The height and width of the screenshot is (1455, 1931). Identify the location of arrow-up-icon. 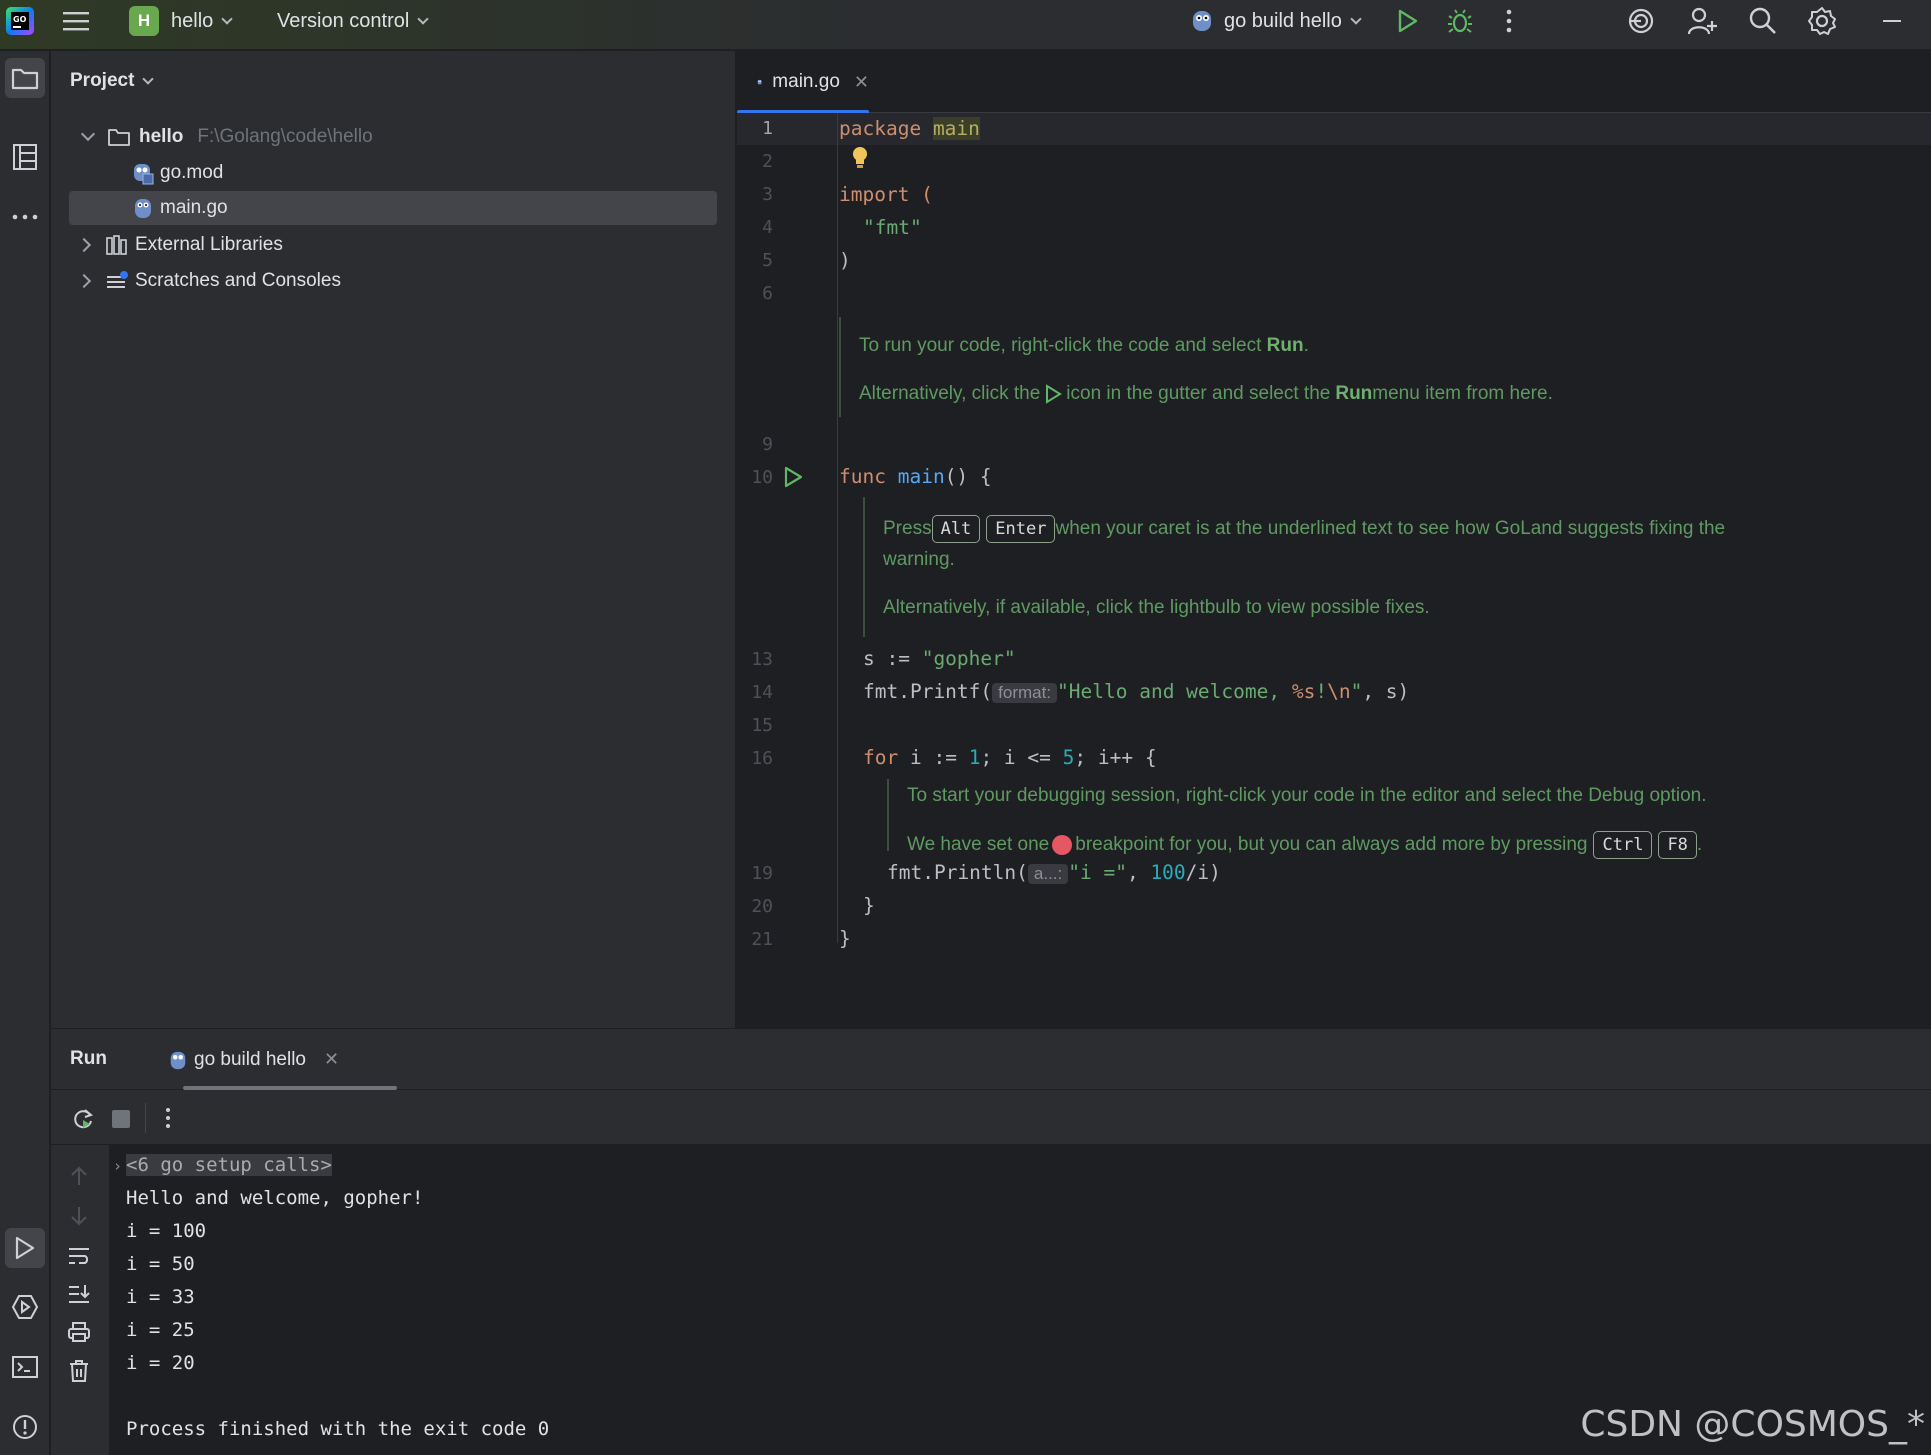
(79, 1176).